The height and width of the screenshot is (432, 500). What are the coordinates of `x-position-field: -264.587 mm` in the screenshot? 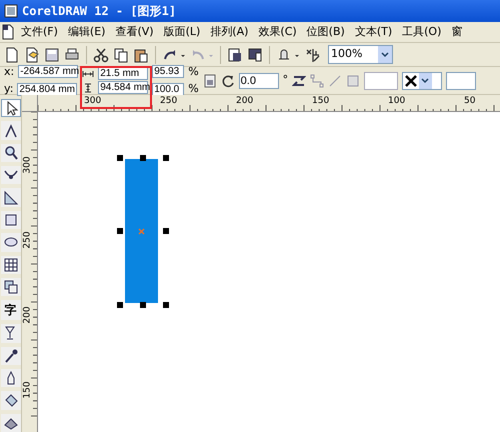 It's located at (48, 71).